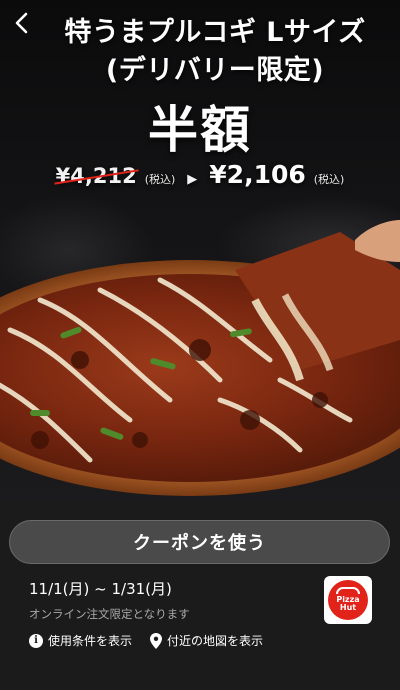  I want to click on chevron-left-icon, so click(21, 23).